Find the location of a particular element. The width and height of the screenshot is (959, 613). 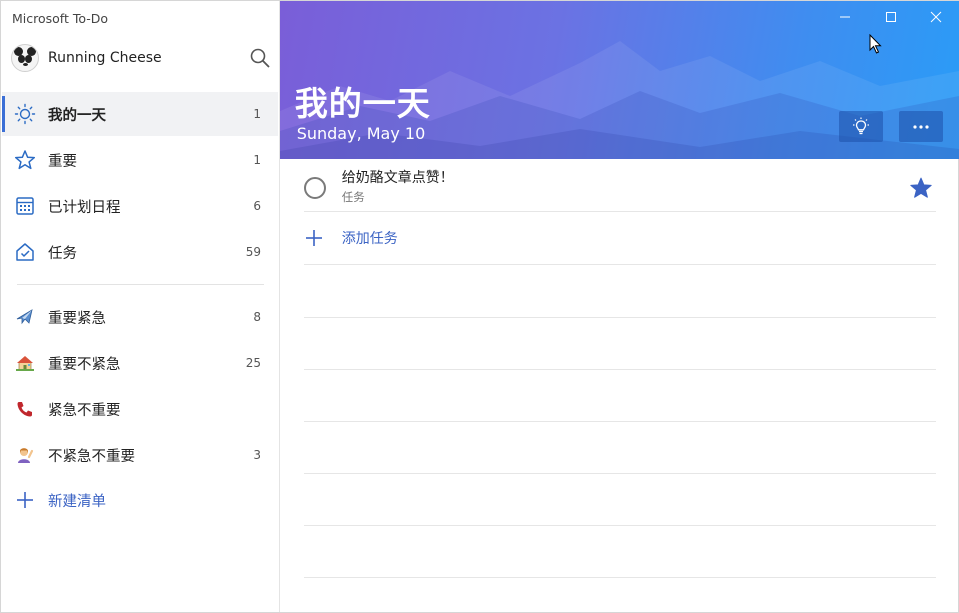

mouse-cursor-icon is located at coordinates (875, 44).